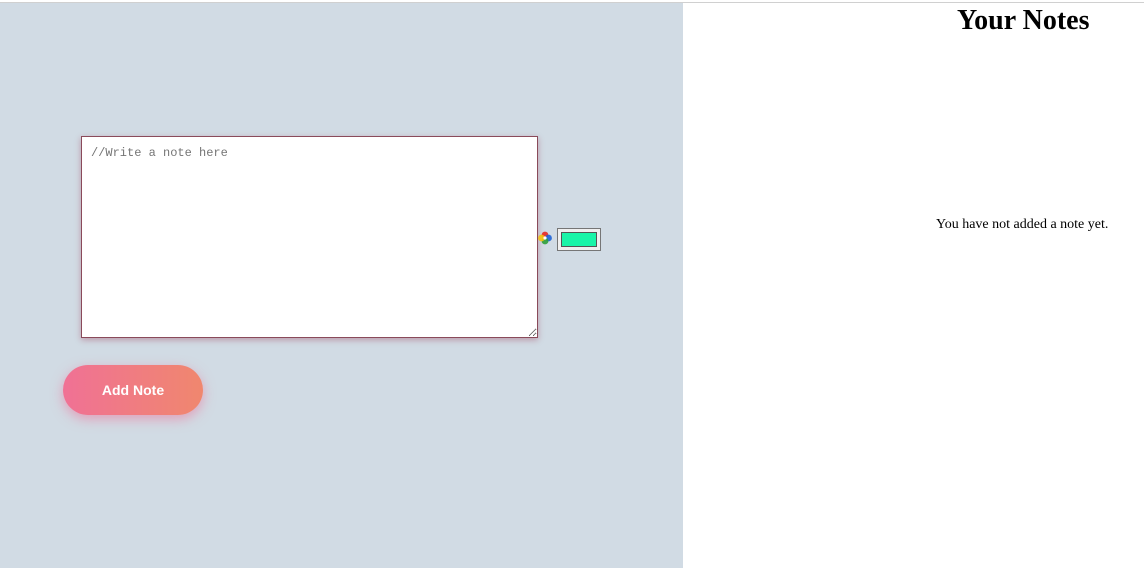 The height and width of the screenshot is (568, 1144). I want to click on selected-color-swatch, so click(579, 239).